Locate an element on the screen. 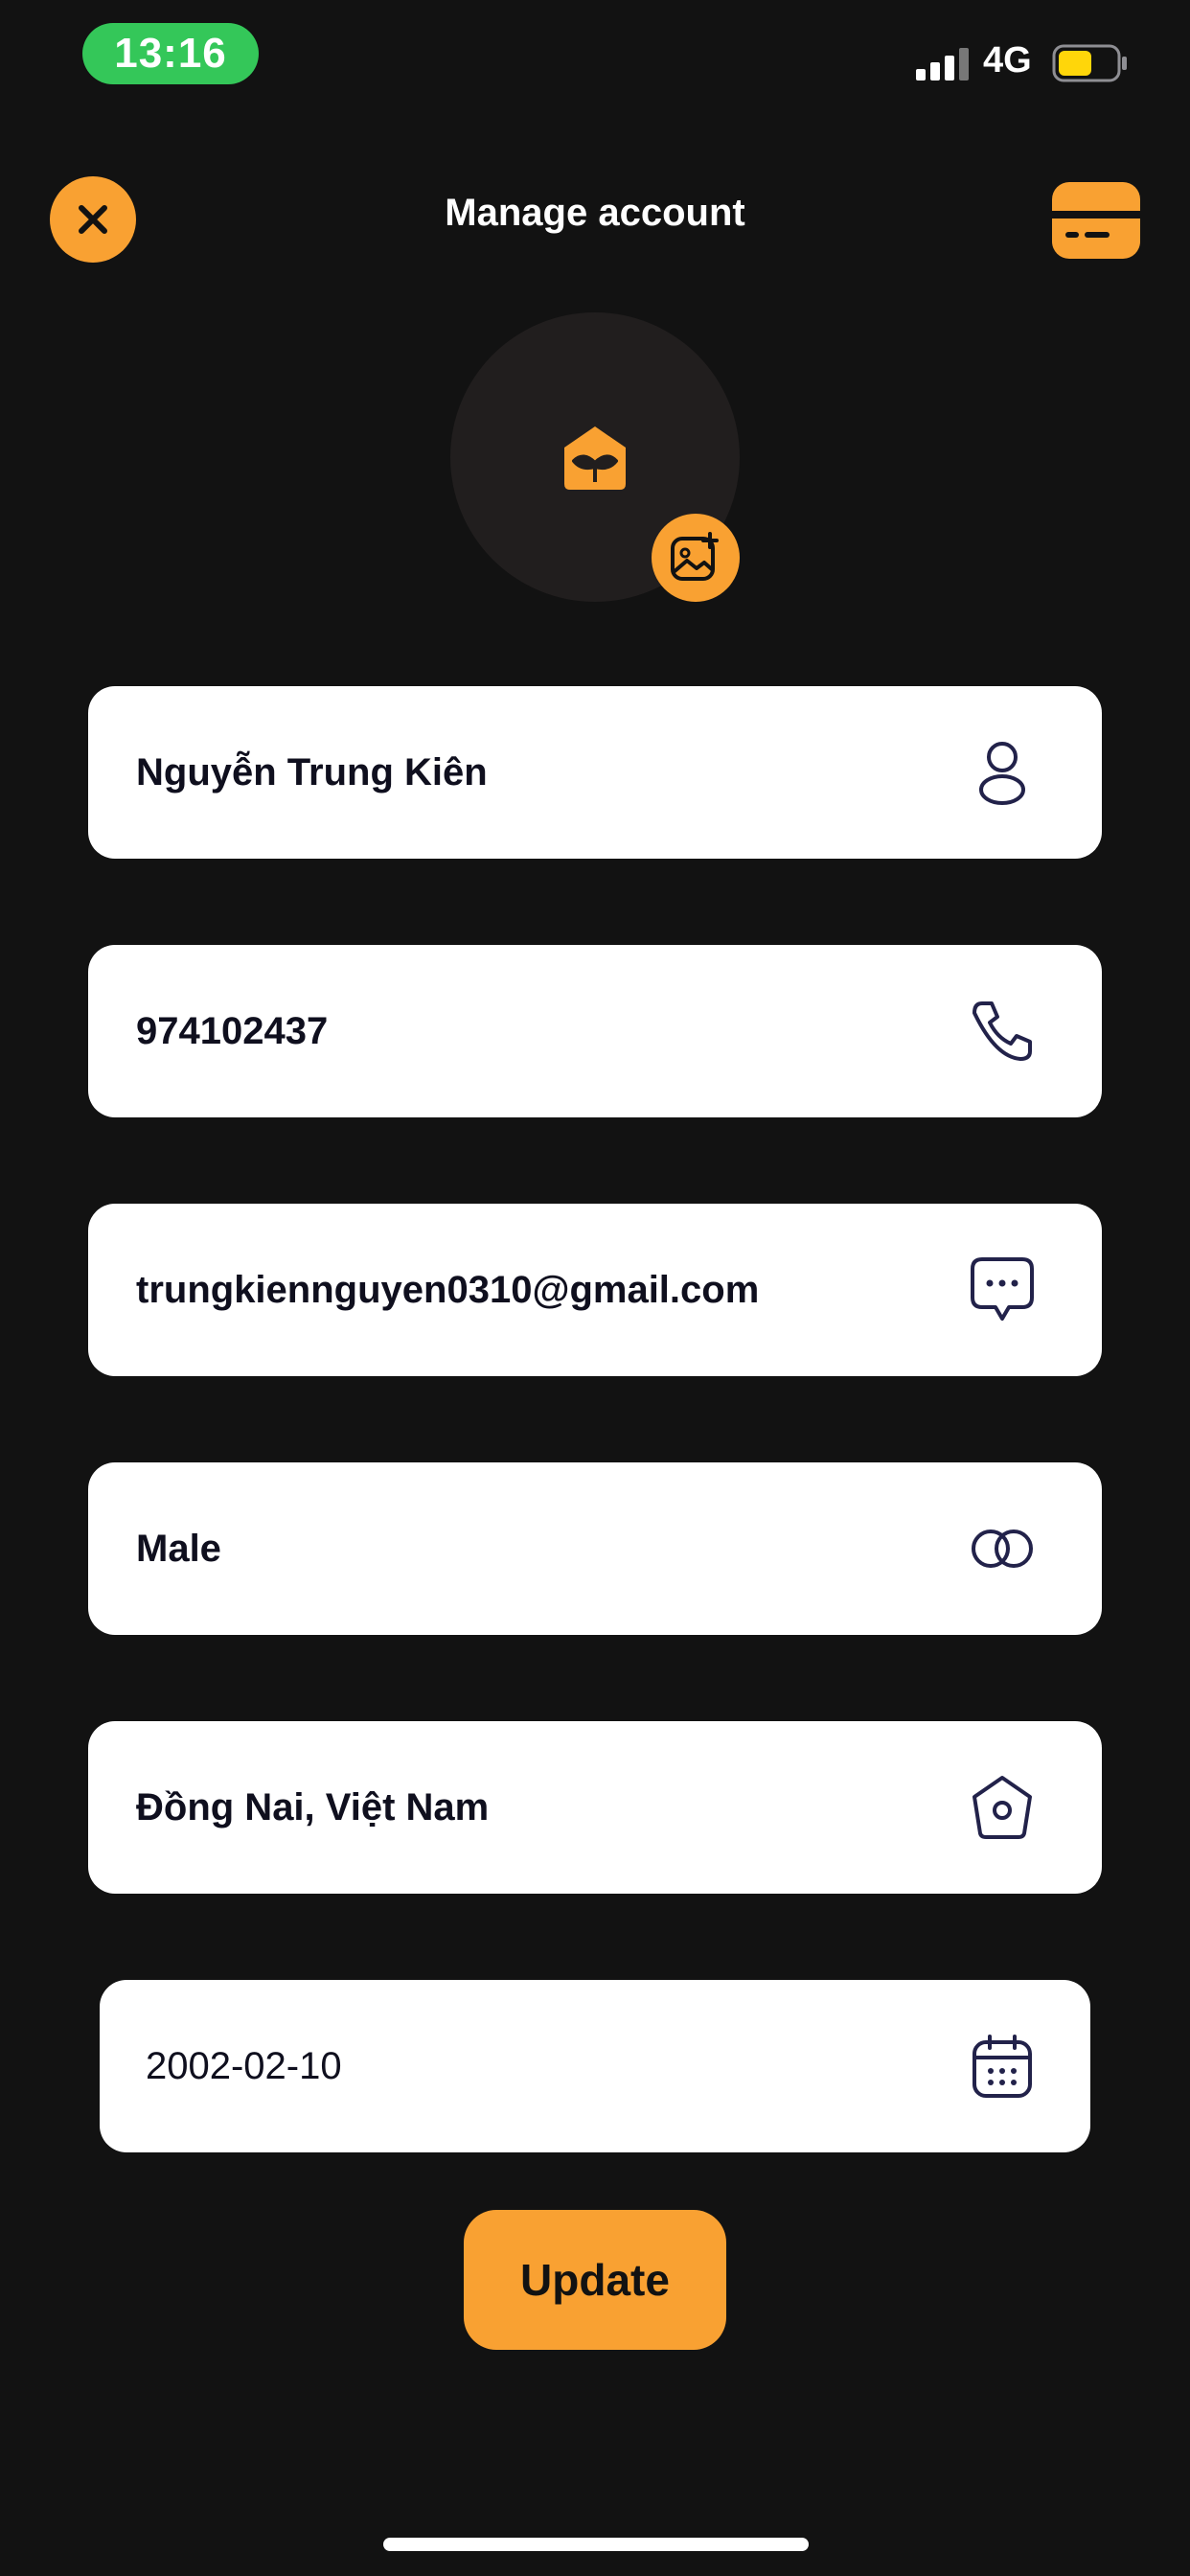 This screenshot has height=2576, width=1190. status-time: 13:16 is located at coordinates (171, 53).